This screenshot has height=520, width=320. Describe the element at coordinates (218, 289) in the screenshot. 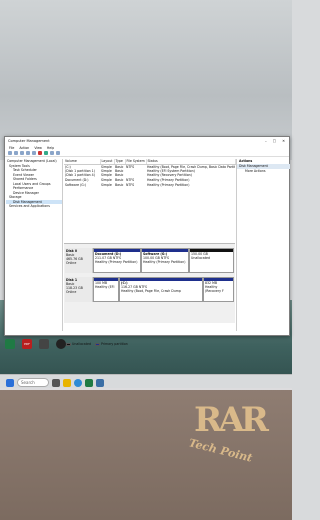

I see `partition-recovery: 832 MB Healthy (Recovery F` at that location.